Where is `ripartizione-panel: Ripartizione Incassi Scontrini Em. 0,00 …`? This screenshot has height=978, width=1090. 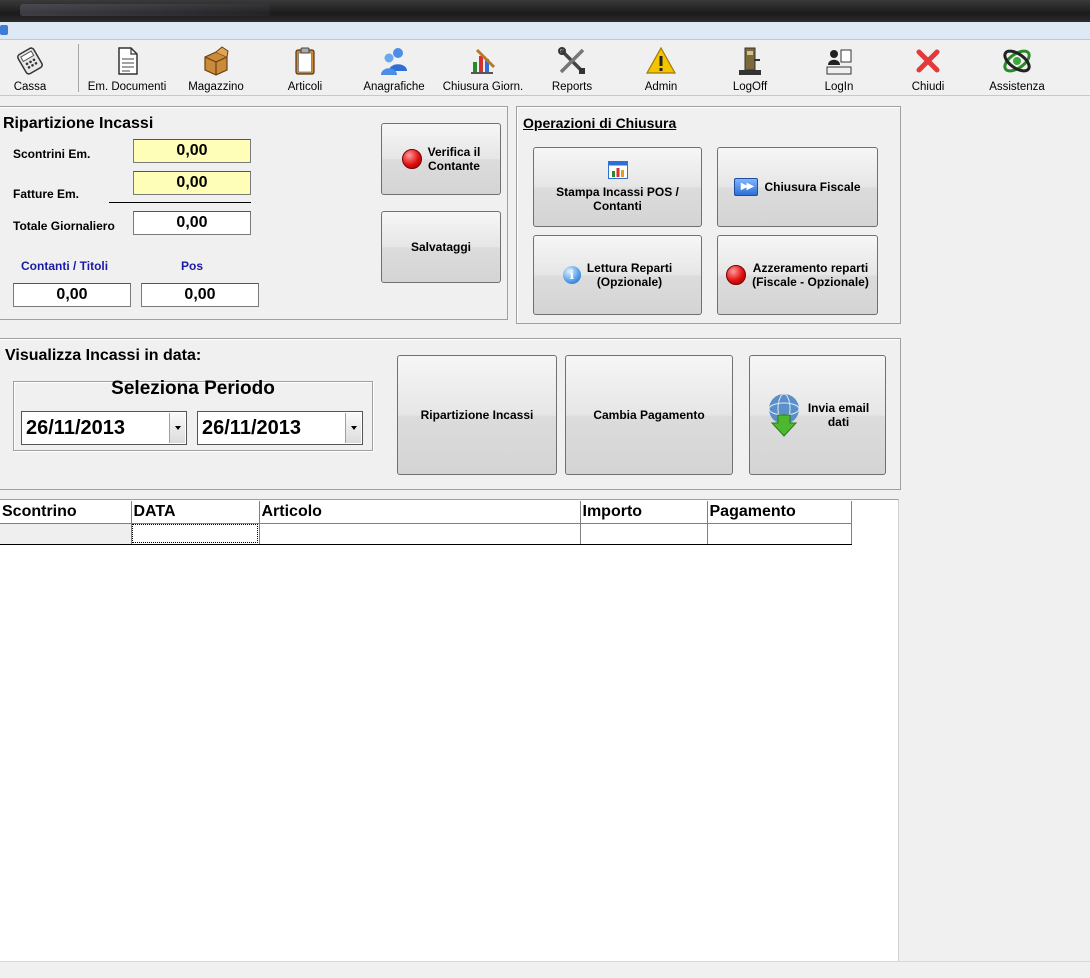
ripartizione-panel: Ripartizione Incassi Scontrini Em. 0,00 … is located at coordinates (254, 213).